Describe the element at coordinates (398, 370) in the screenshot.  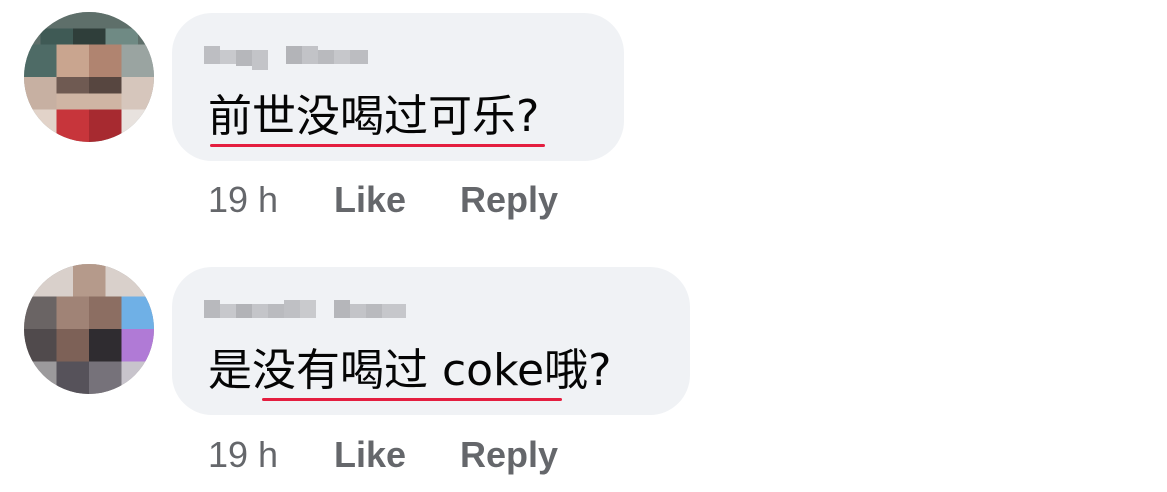
I see `comment-text-underlined: 没有喝过 coke` at that location.